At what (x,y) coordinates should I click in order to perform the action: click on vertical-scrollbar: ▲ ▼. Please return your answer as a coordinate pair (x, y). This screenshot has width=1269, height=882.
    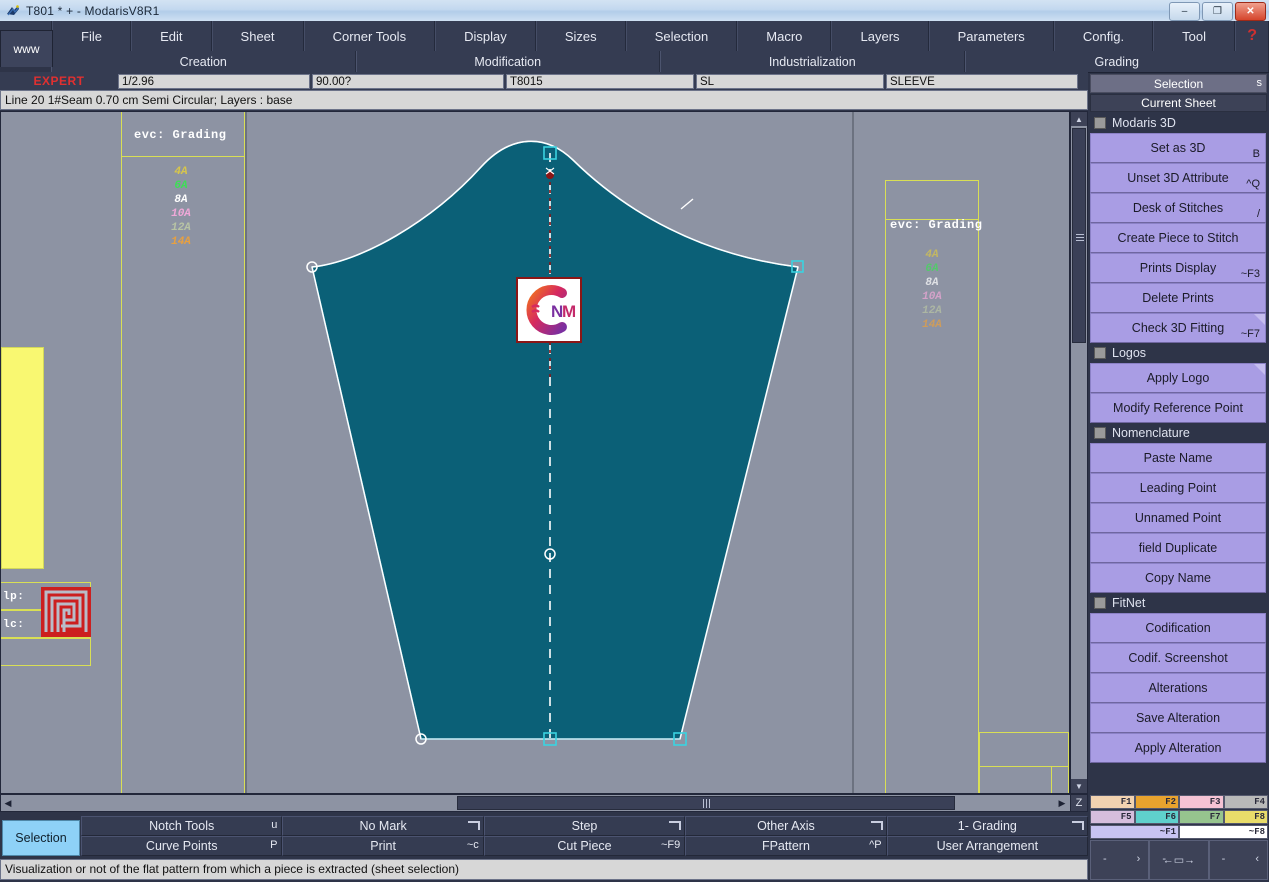
    Looking at the image, I should click on (1079, 452).